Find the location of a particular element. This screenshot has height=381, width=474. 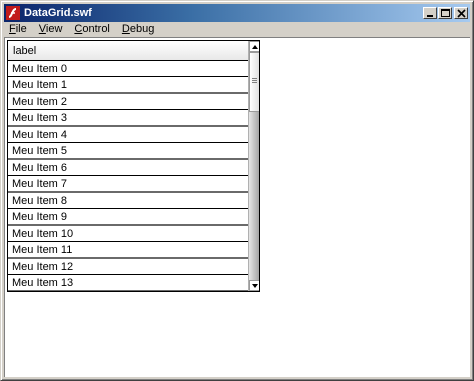

menu-debug-mnemonic: D is located at coordinates (125, 29).